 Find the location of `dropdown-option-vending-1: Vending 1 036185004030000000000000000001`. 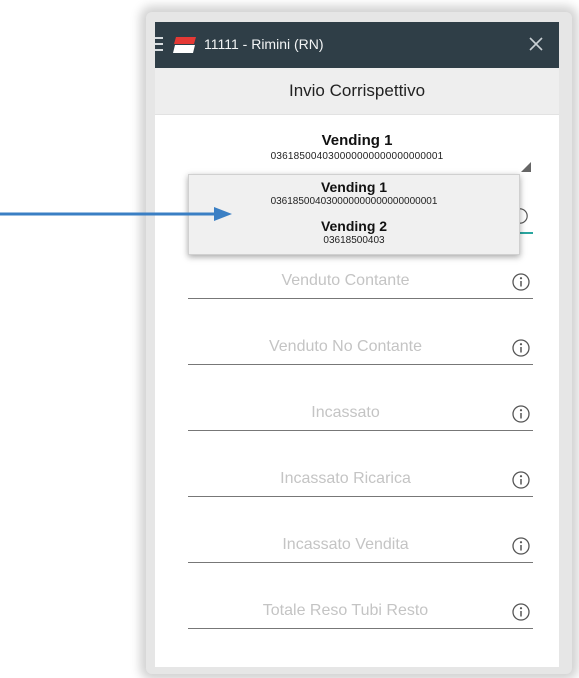

dropdown-option-vending-1: Vending 1 036185004030000000000000000001 is located at coordinates (354, 194).